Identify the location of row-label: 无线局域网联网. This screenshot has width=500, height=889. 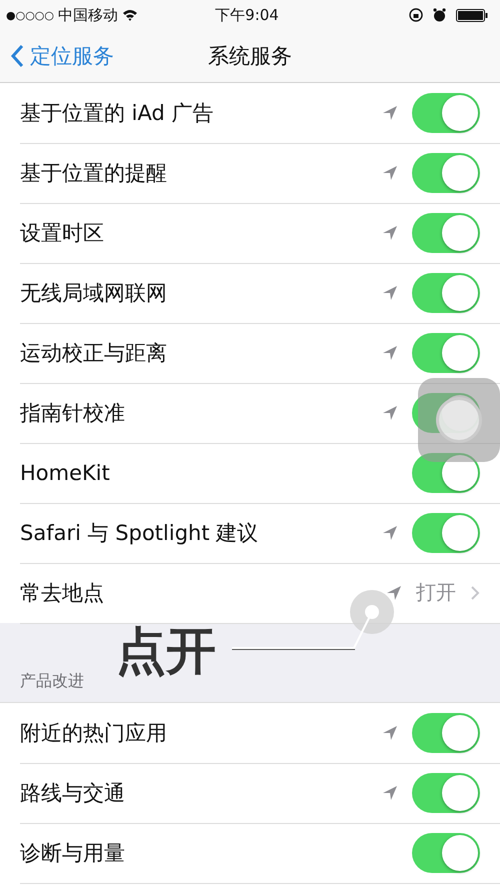
(93, 293).